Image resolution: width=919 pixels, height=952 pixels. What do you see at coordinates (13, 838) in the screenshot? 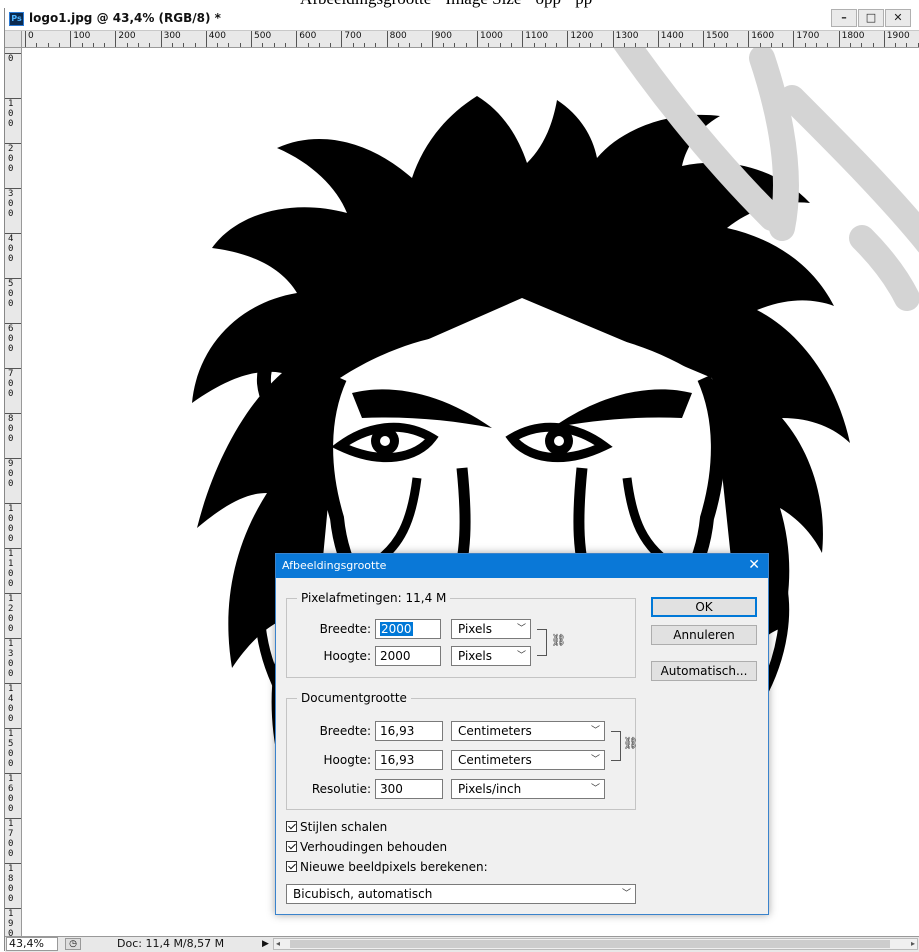
I see `ruler-tick-label: 1700` at bounding box center [13, 838].